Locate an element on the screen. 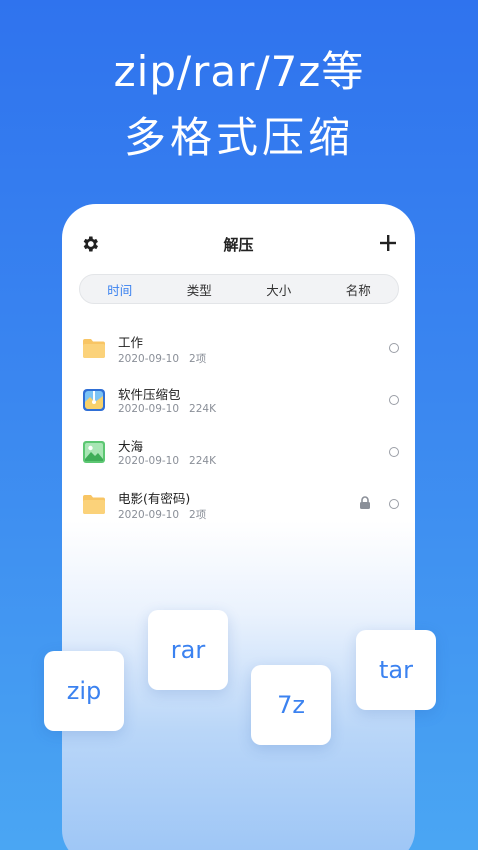  tab-sort-size: 大小 is located at coordinates (279, 289).